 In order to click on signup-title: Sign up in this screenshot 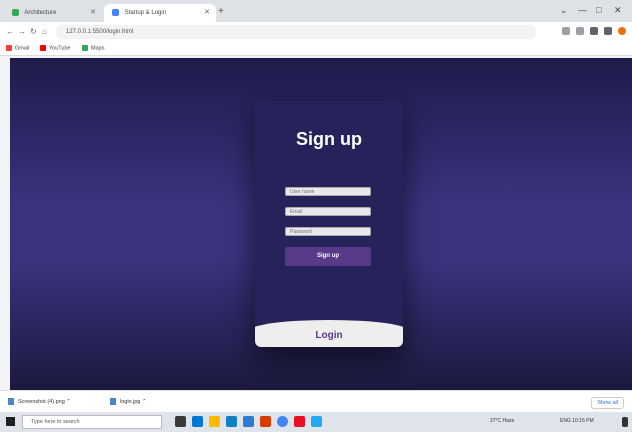, I will do `click(329, 139)`.